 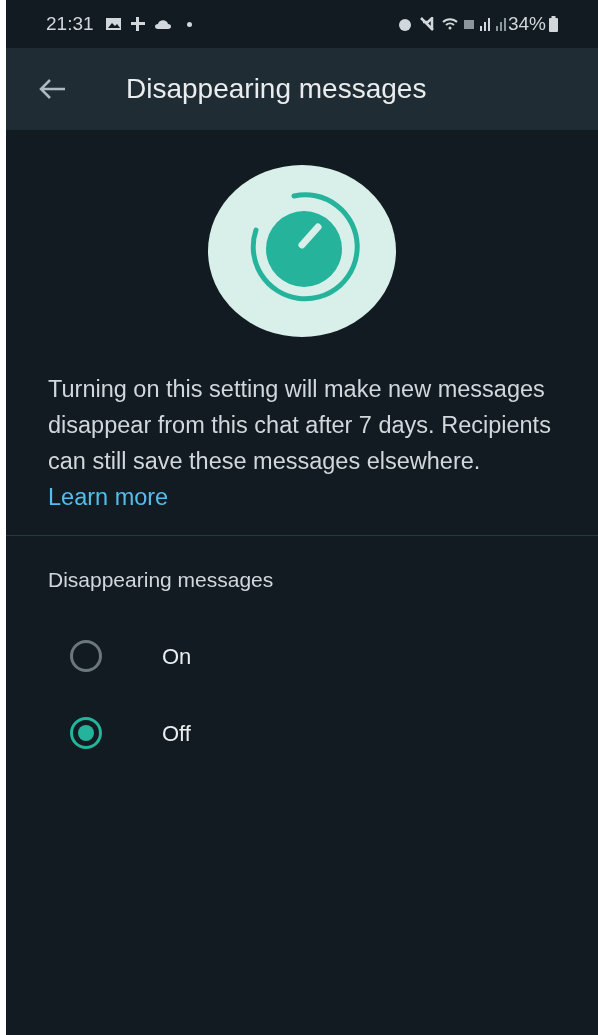 What do you see at coordinates (52, 89) in the screenshot?
I see `back-arrow-icon` at bounding box center [52, 89].